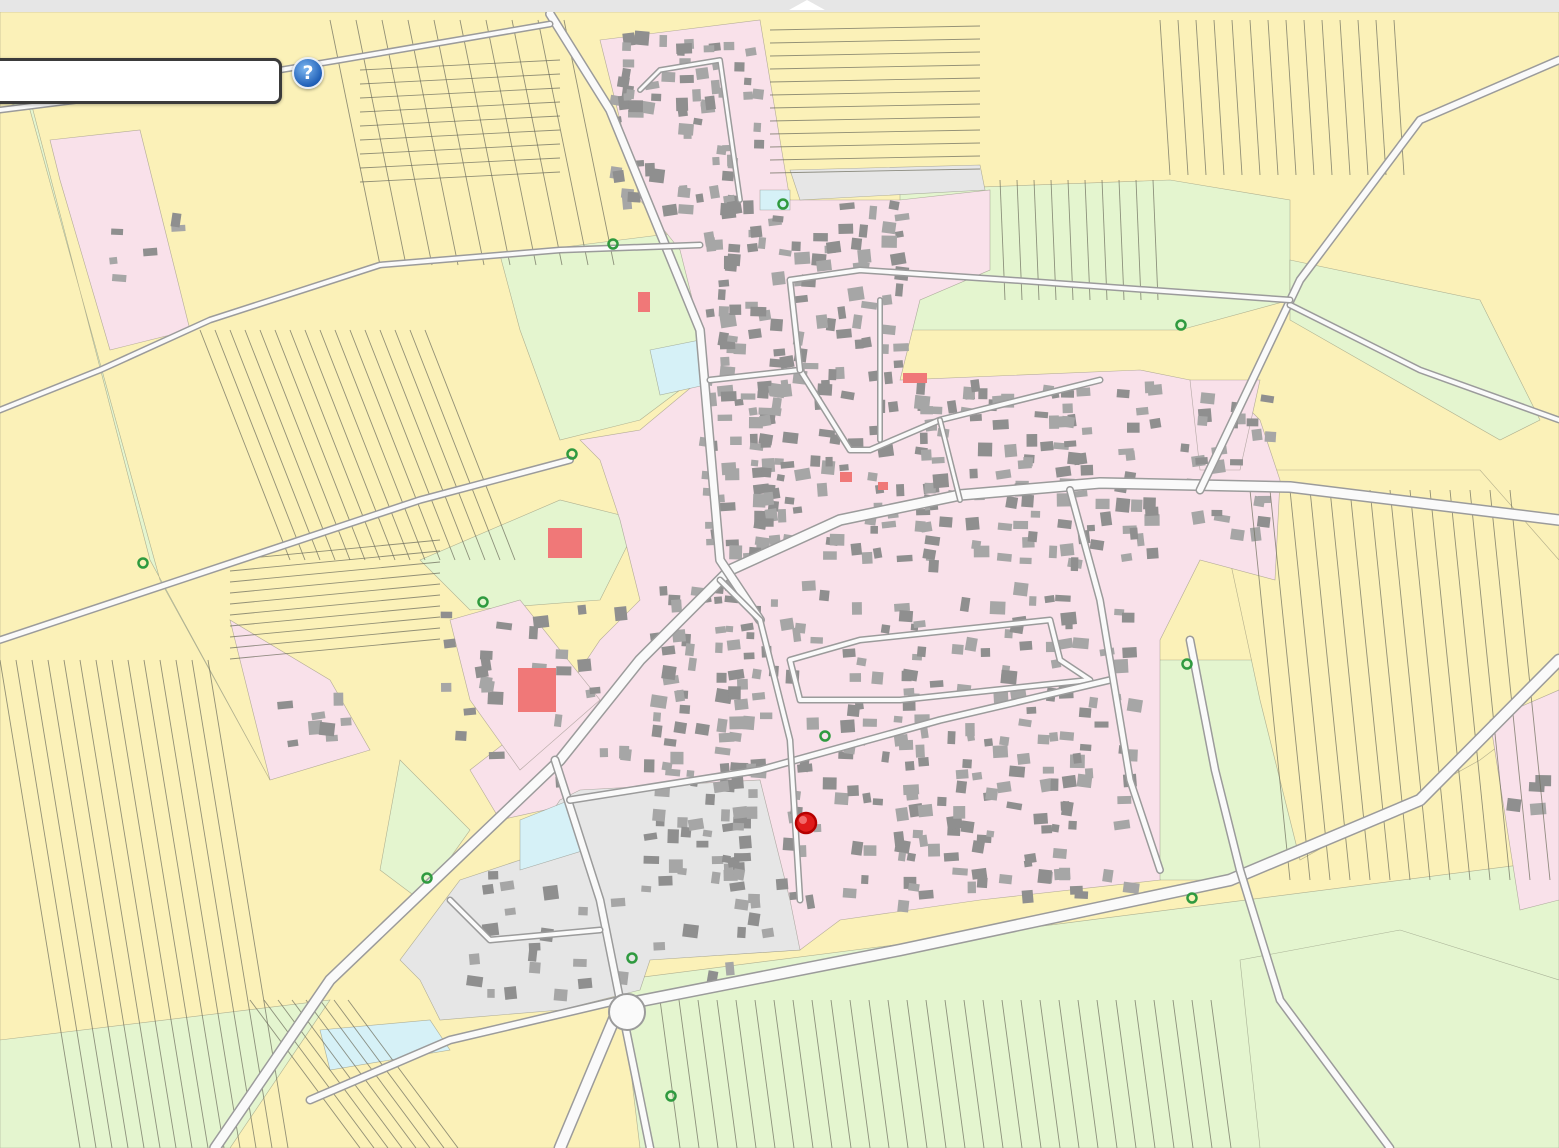 The height and width of the screenshot is (1148, 1559). Describe the element at coordinates (308, 73) in the screenshot. I see `help-button: ?` at that location.